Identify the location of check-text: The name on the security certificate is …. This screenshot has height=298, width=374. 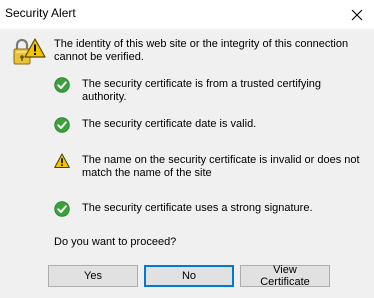
(221, 166).